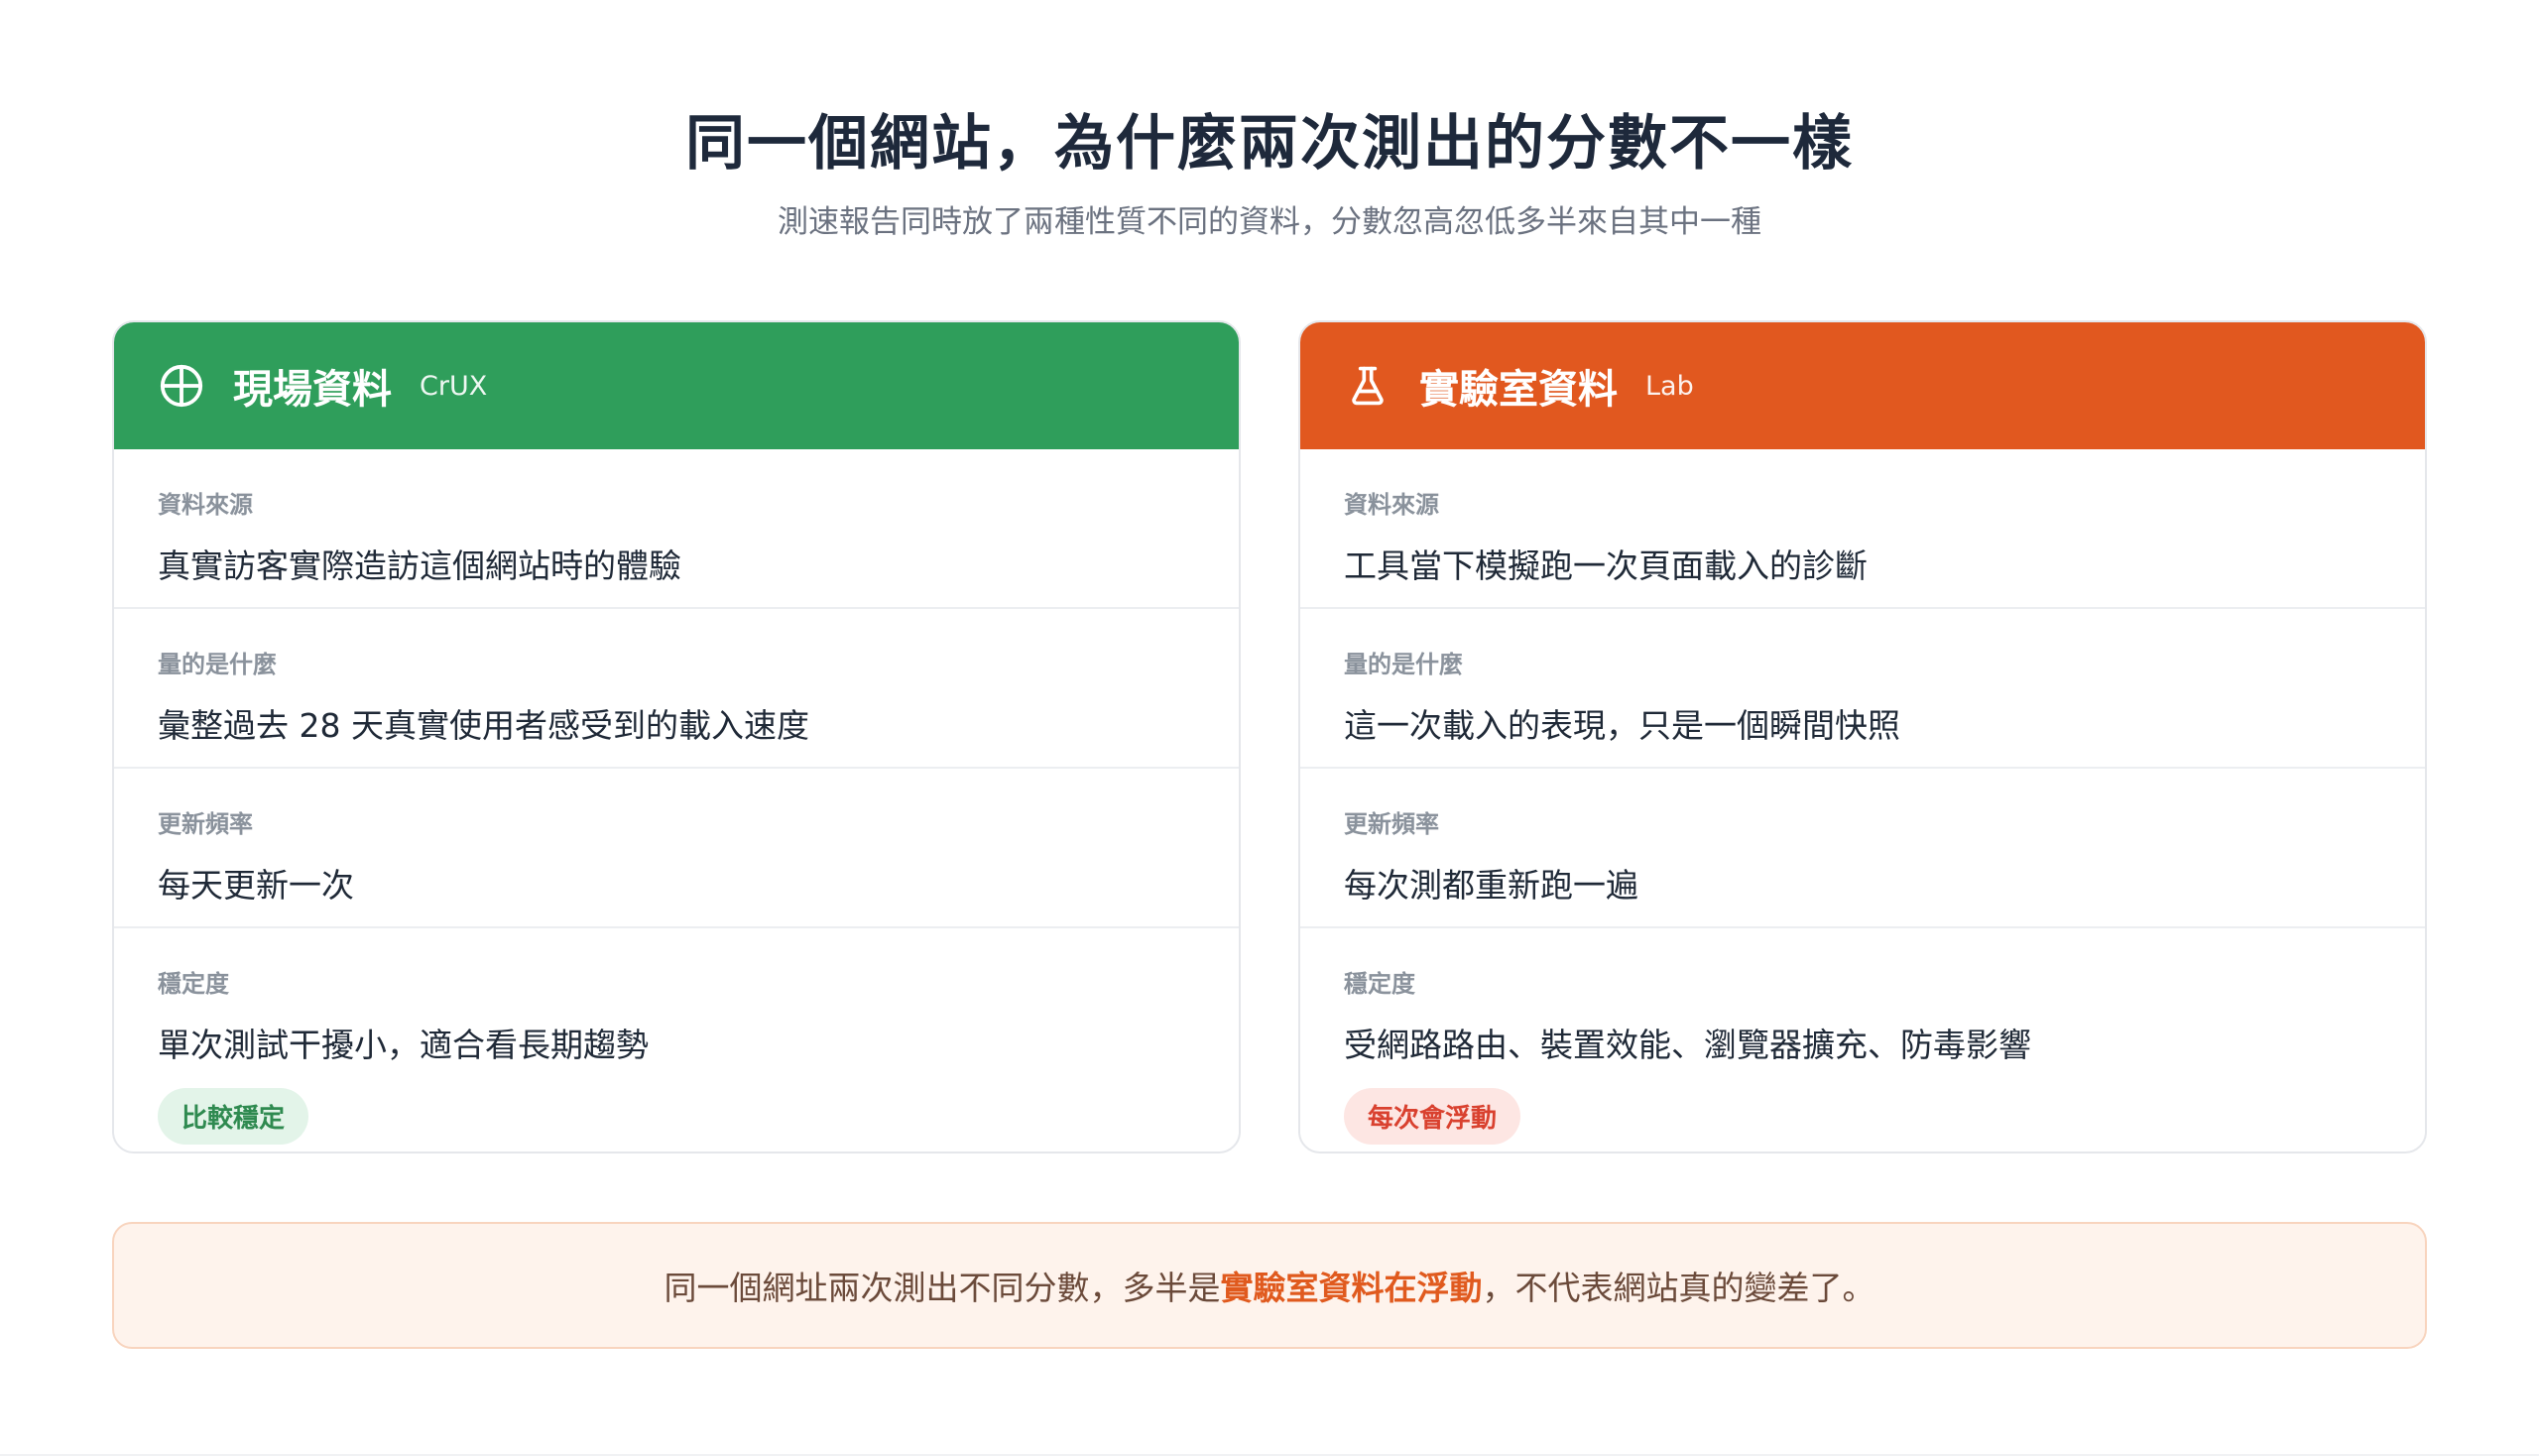 The width and height of the screenshot is (2539, 1456). What do you see at coordinates (1606, 565) in the screenshot?
I see `row-value: 工具當下模擬跑一次頁面載入的診斷` at bounding box center [1606, 565].